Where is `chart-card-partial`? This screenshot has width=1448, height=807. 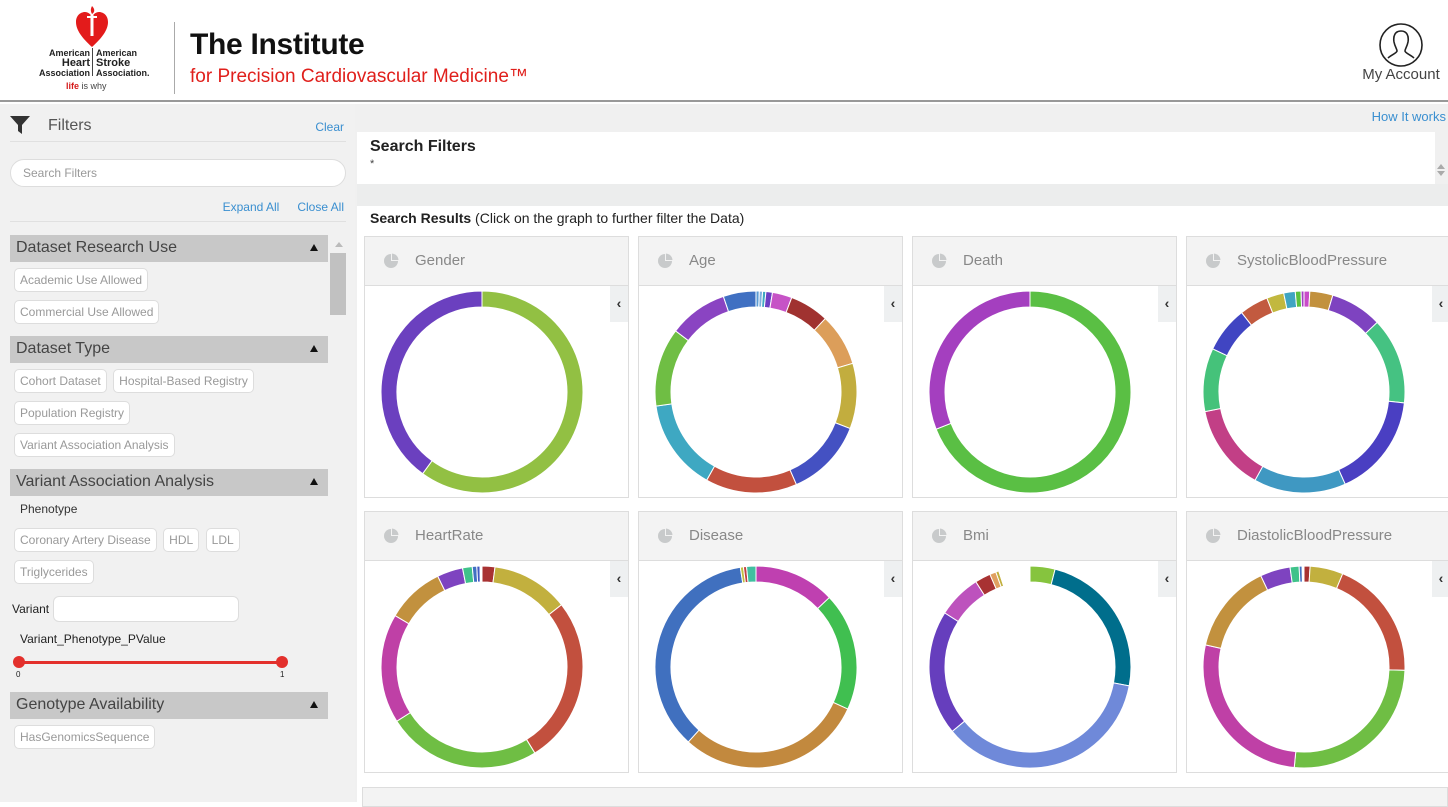 chart-card-partial is located at coordinates (905, 797).